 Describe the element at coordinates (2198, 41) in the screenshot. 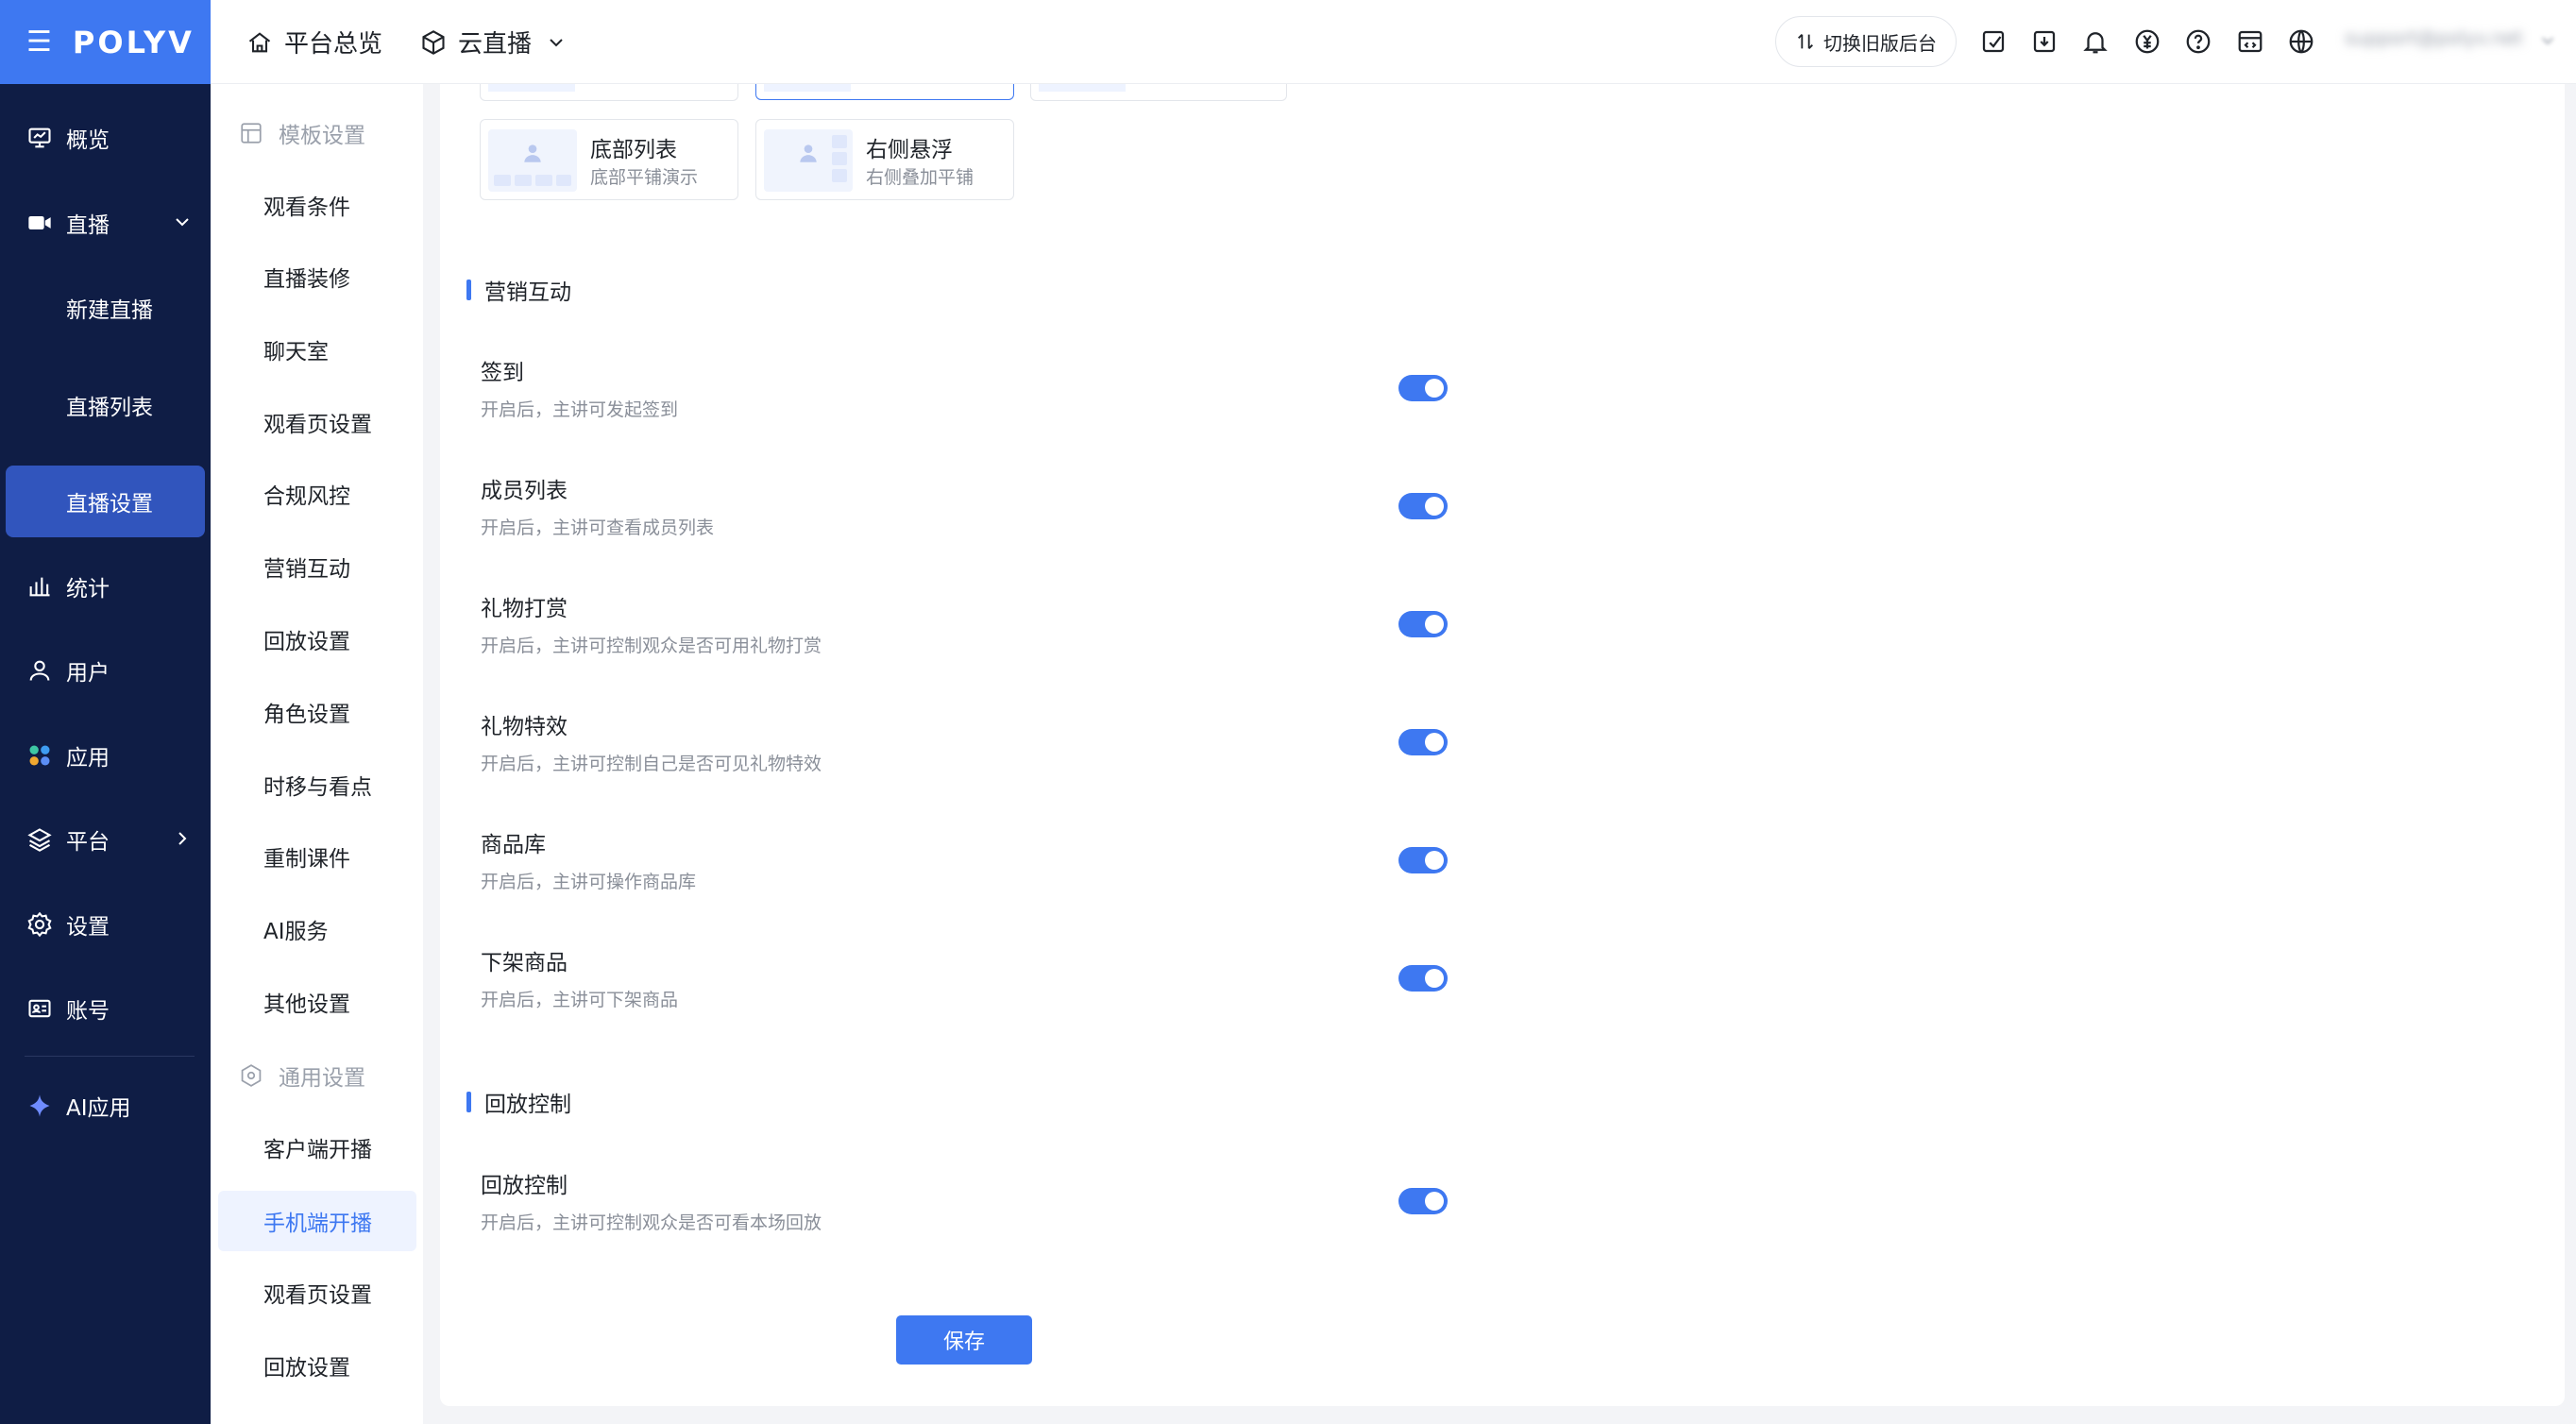

I see `help-icon` at that location.